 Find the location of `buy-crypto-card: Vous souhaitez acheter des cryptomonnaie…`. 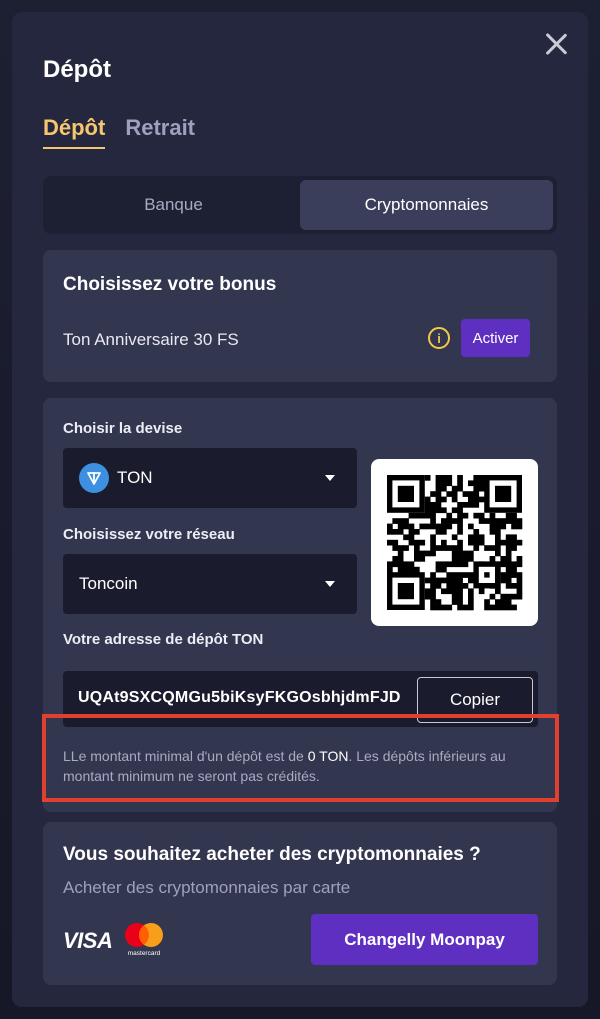

buy-crypto-card: Vous souhaitez acheter des cryptomonnaie… is located at coordinates (300, 903).